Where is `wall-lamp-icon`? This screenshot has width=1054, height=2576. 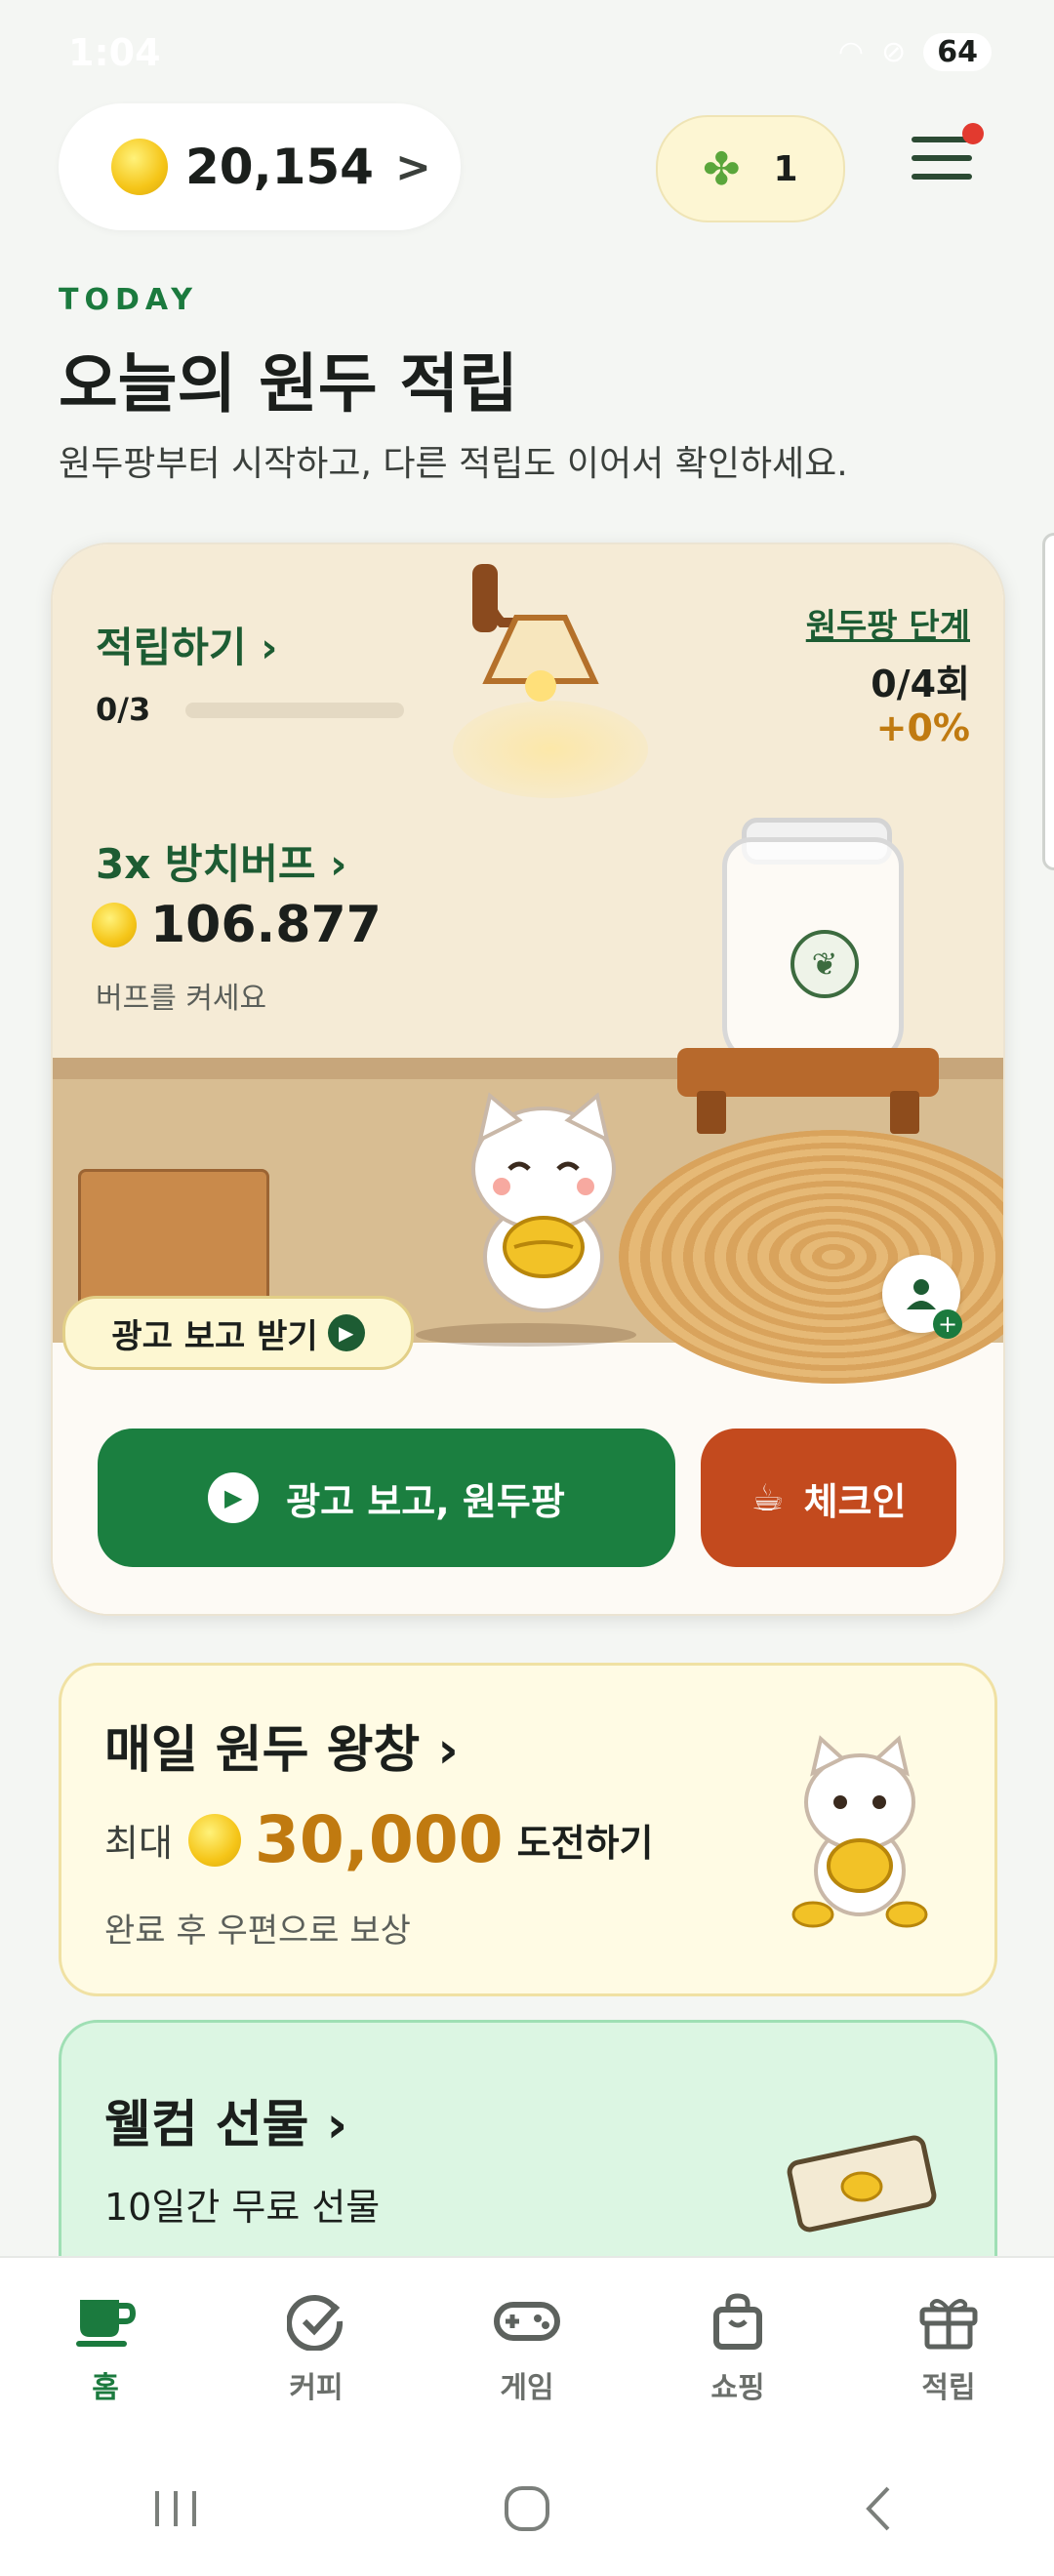 wall-lamp-icon is located at coordinates (536, 633).